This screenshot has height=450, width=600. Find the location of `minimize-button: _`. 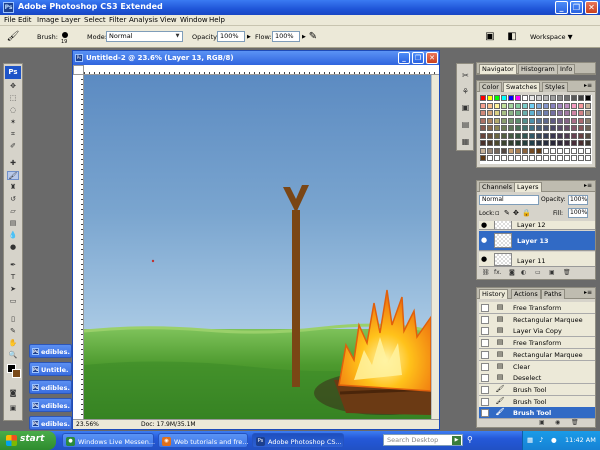

minimize-button: _ is located at coordinates (561, 7).